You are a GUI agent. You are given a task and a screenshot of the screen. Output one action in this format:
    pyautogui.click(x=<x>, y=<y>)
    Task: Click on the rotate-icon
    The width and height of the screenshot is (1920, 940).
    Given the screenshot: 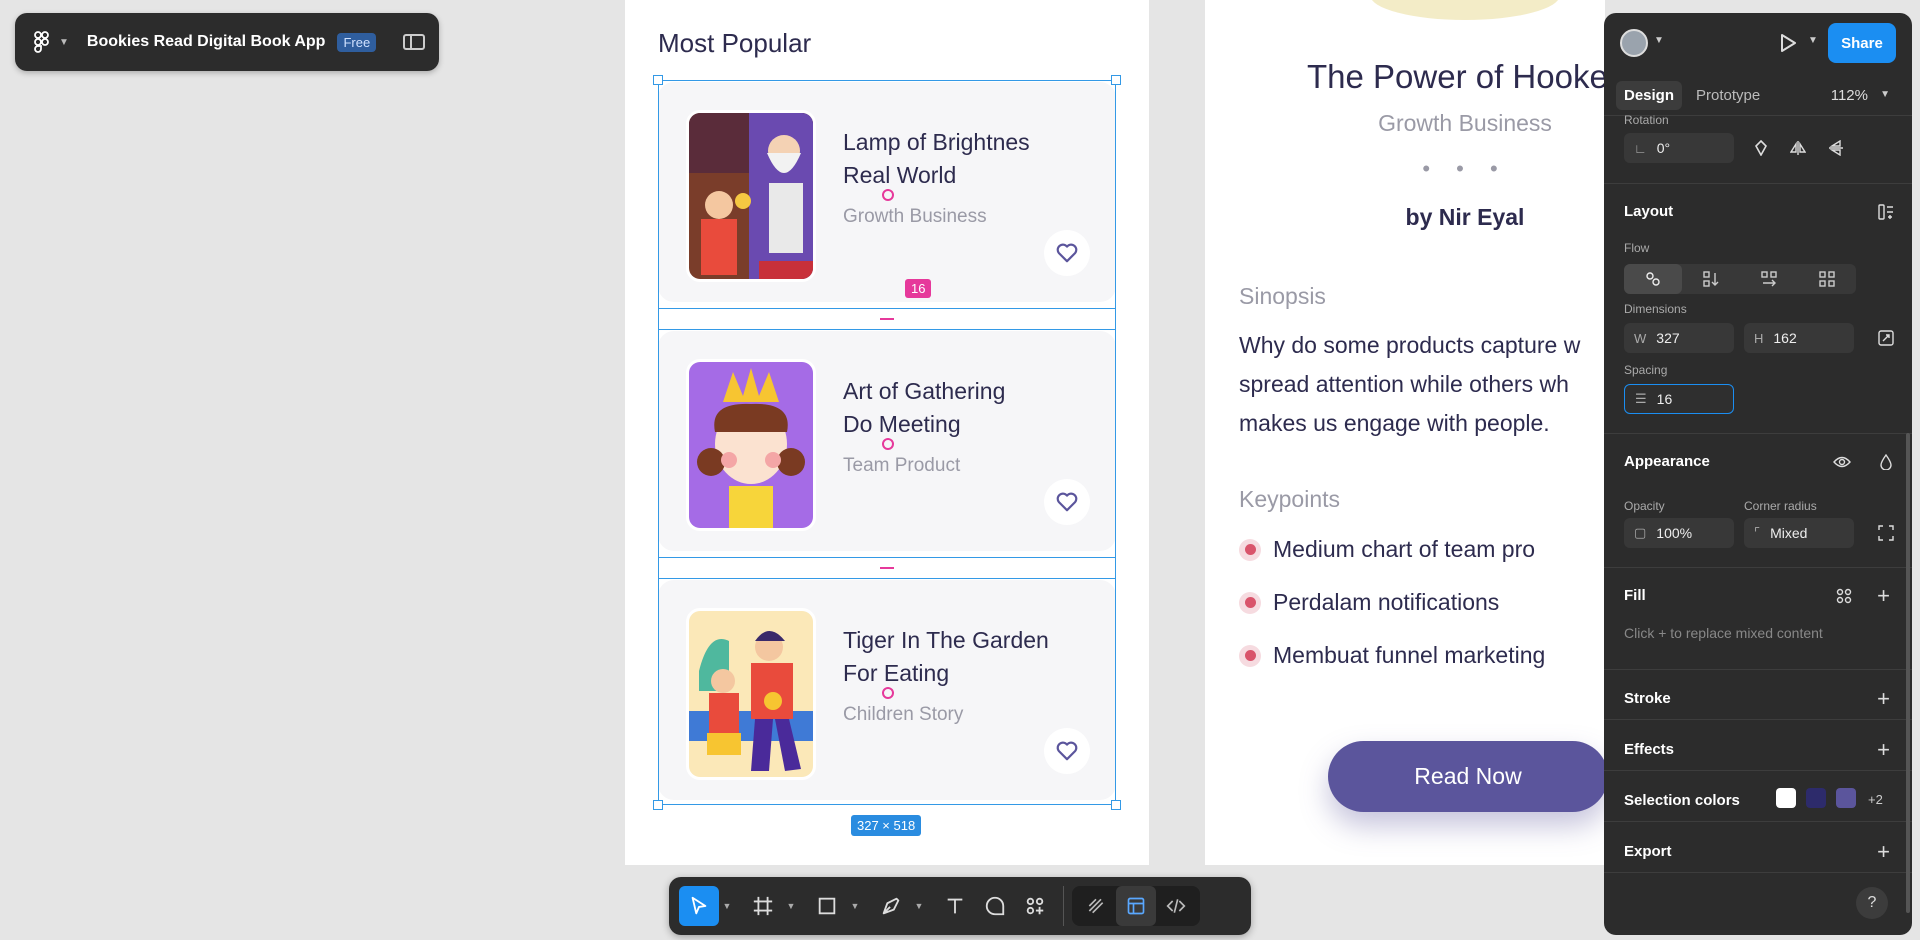 What is the action you would take?
    pyautogui.click(x=1761, y=148)
    